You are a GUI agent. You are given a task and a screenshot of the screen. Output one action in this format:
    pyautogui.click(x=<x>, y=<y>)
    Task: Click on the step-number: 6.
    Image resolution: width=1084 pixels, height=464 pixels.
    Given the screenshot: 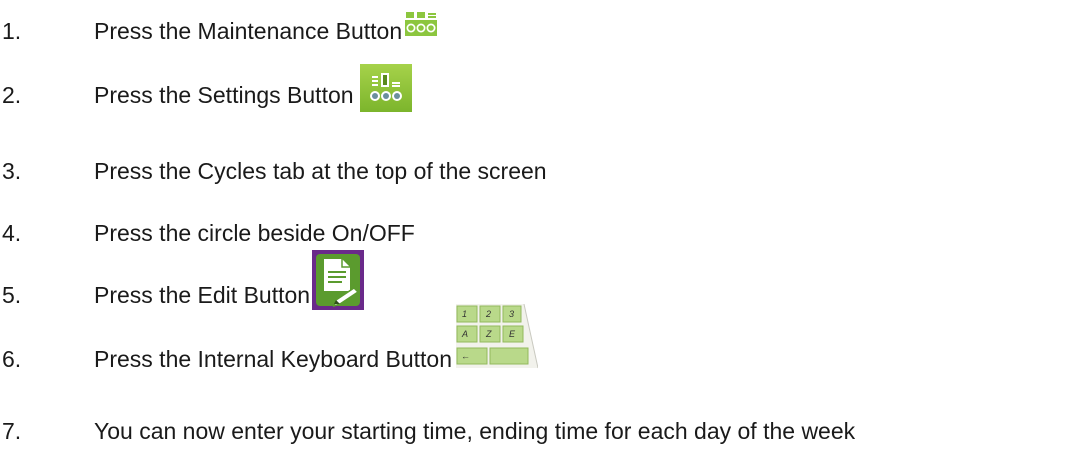 What is the action you would take?
    pyautogui.click(x=12, y=359)
    